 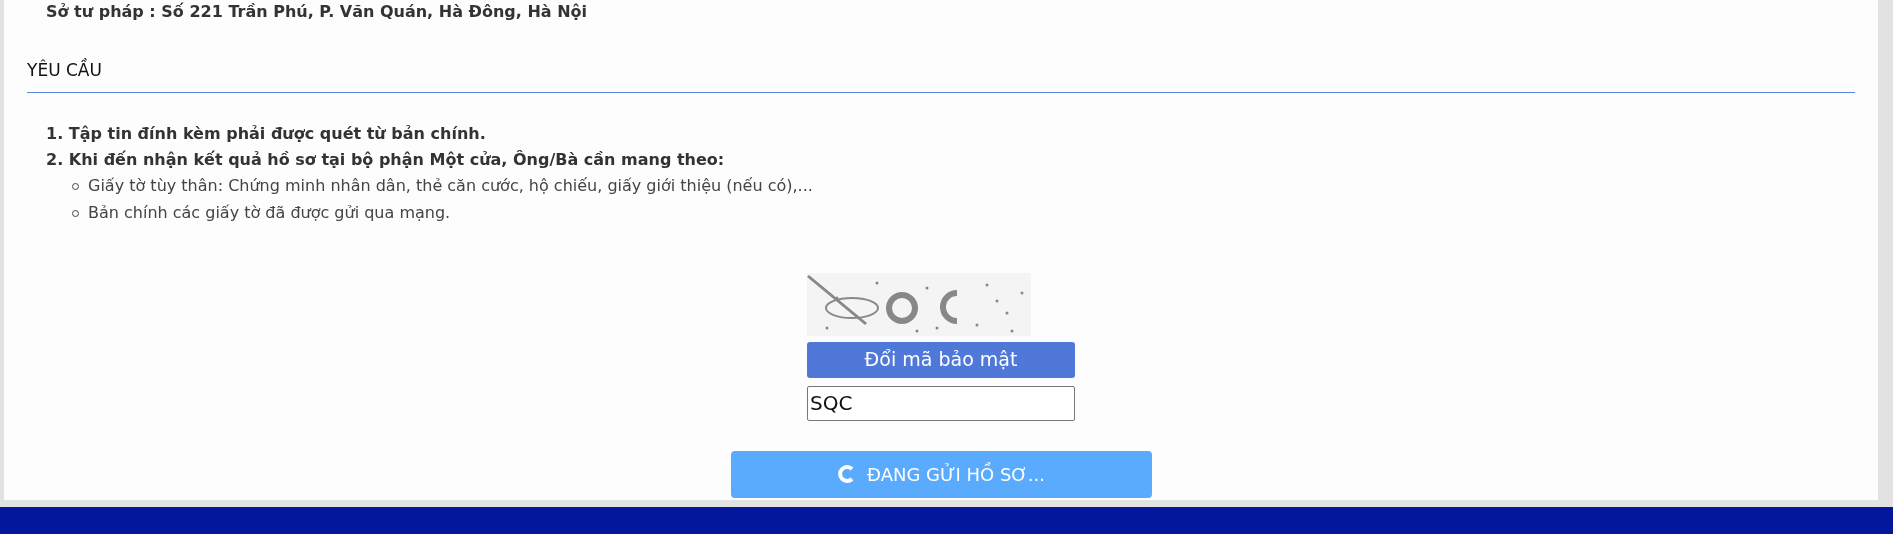 What do you see at coordinates (317, 11) in the screenshot?
I see `address-text: Sở tư pháp : Số 221 Trần Phú, P. Văn Quán, Hà Đông, Hà Nội` at bounding box center [317, 11].